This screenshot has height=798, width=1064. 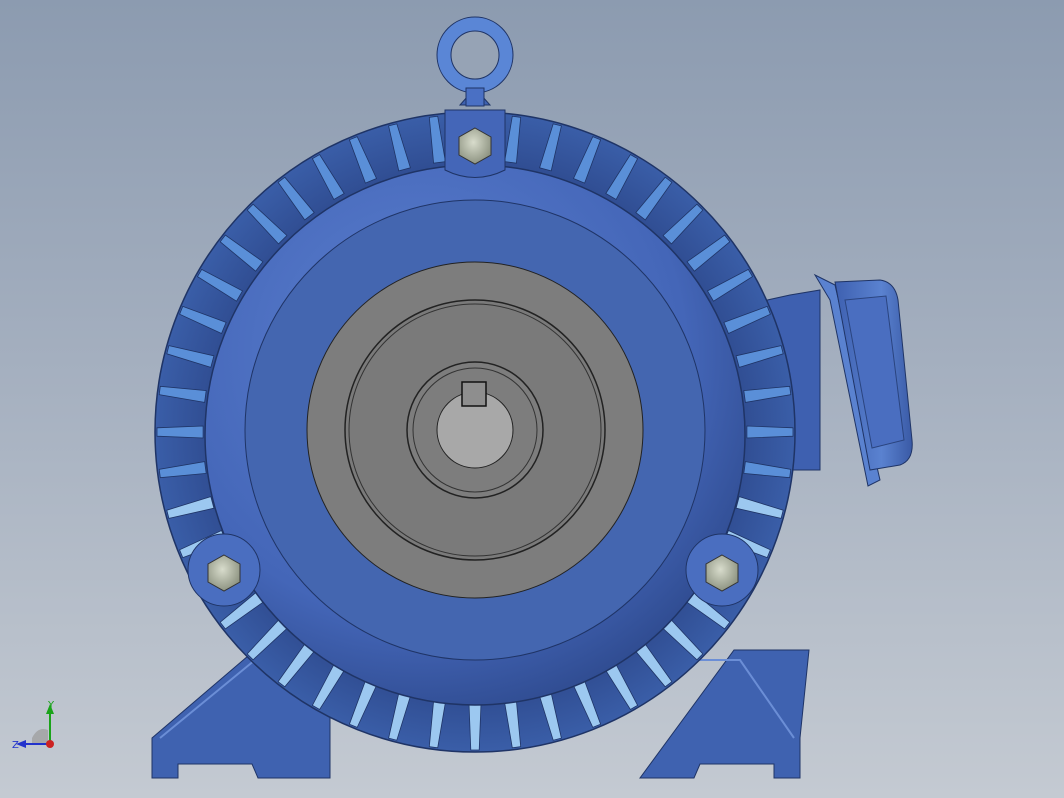 I want to click on y-axis-label: Y, so click(x=51, y=705).